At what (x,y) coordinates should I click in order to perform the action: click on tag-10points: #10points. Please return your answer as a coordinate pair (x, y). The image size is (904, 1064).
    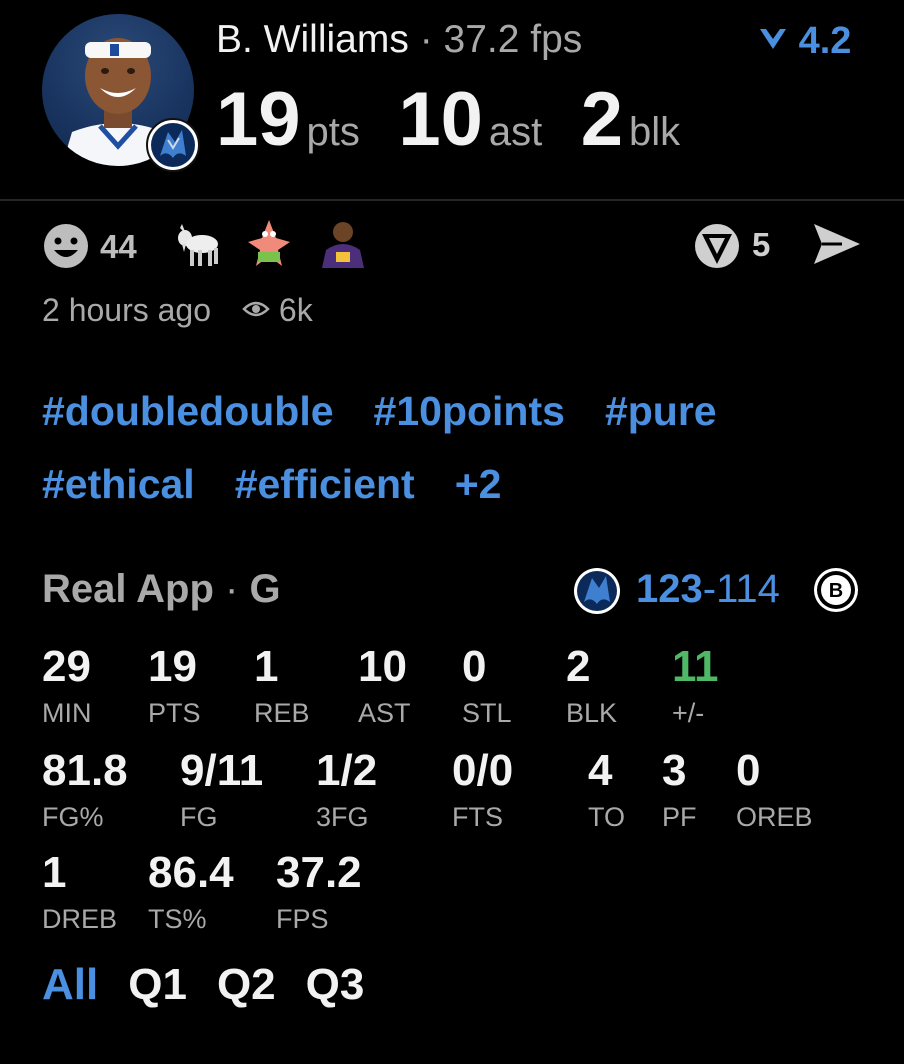
    Looking at the image, I should click on (469, 411).